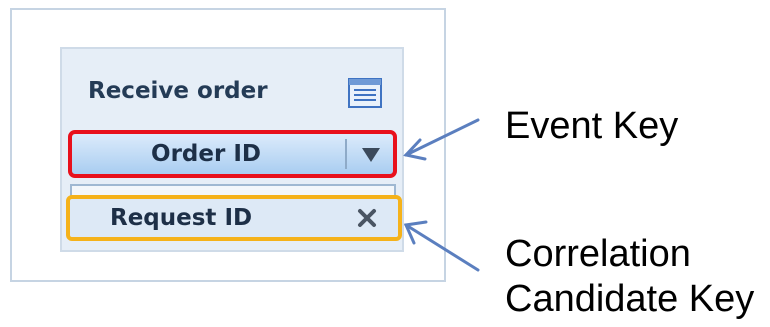 This screenshot has height=327, width=770. Describe the element at coordinates (630, 299) in the screenshot. I see `candidate-key-callout-line2: Candidate Key` at that location.